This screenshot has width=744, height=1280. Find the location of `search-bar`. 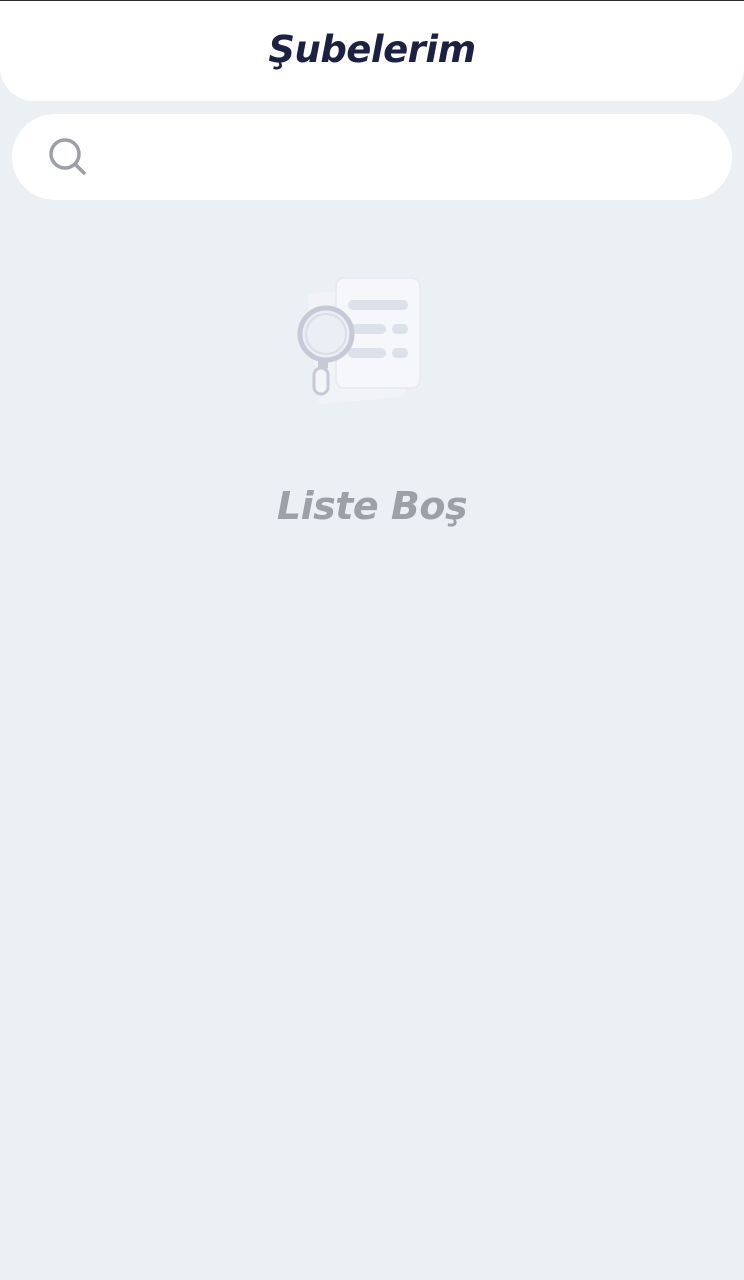

search-bar is located at coordinates (372, 157).